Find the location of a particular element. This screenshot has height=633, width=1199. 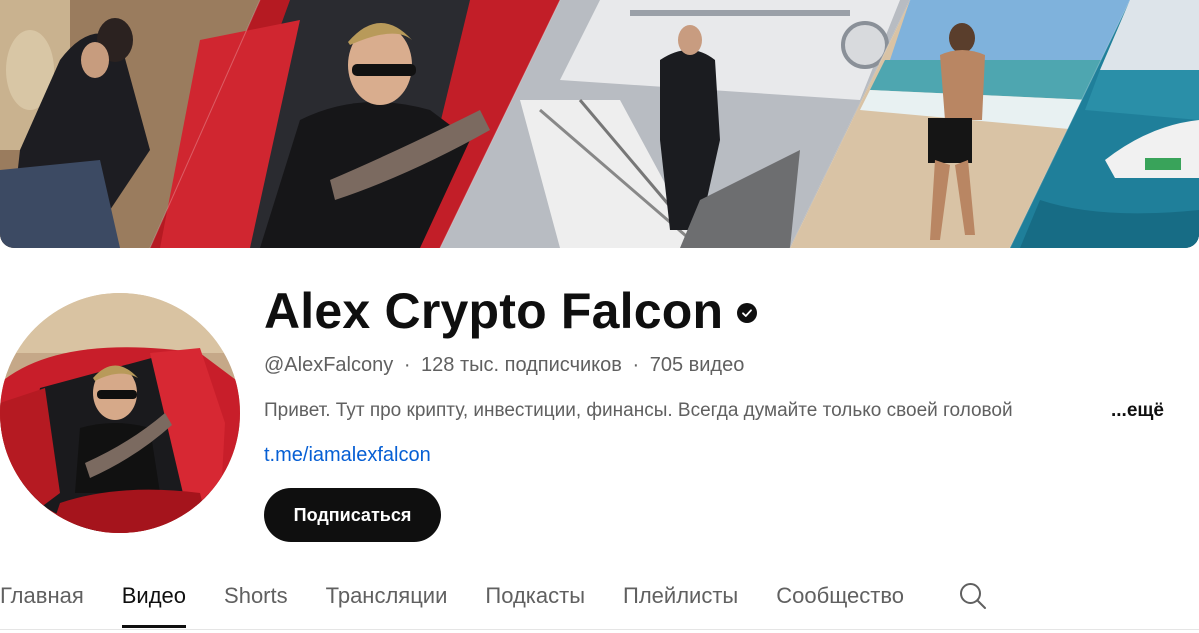

tabs-divider is located at coordinates (599, 629).